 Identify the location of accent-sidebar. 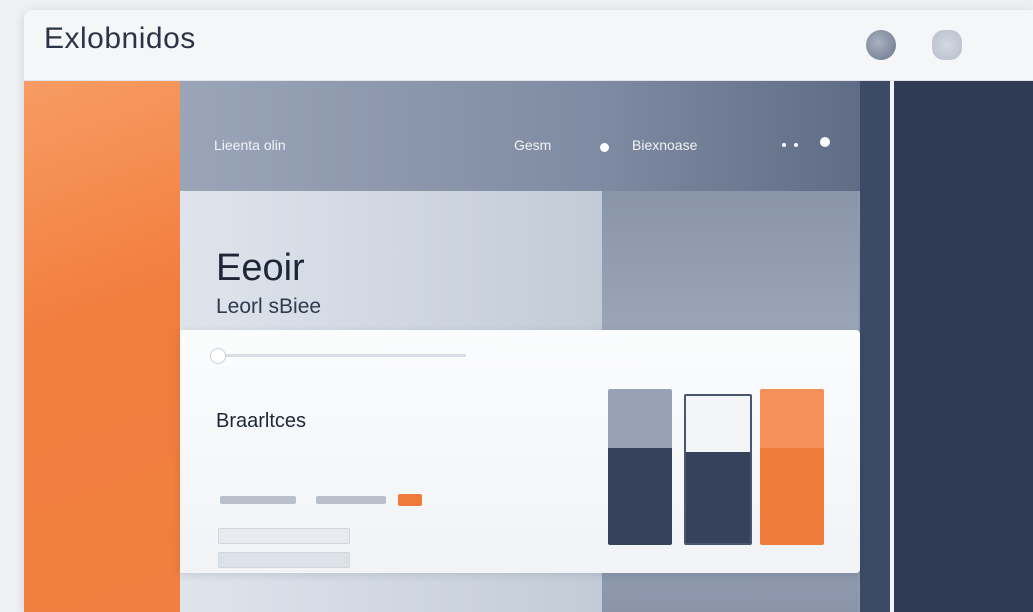
(102, 346).